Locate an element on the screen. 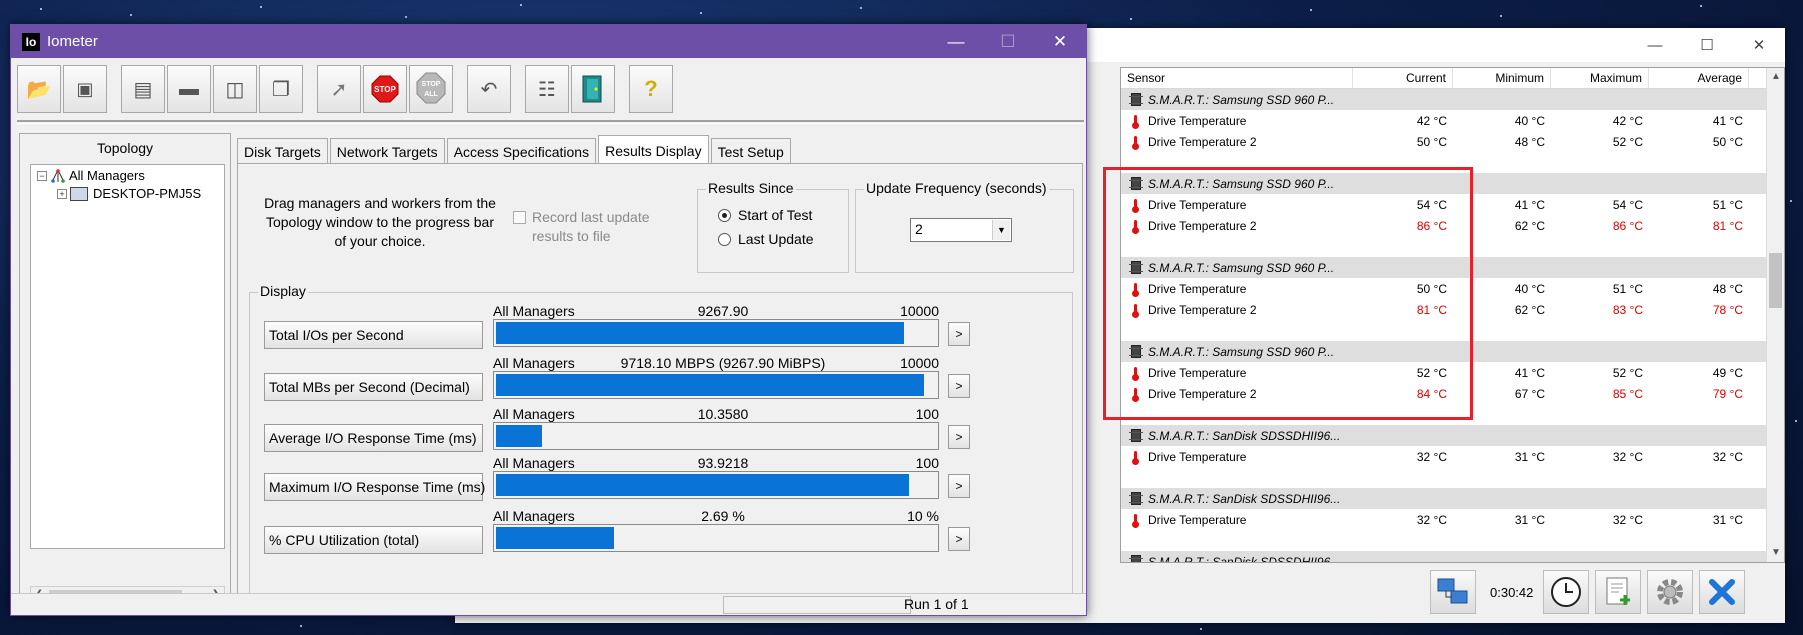 This screenshot has width=1803, height=635. record-results-checkbox: Record last update results to file is located at coordinates (591, 227).